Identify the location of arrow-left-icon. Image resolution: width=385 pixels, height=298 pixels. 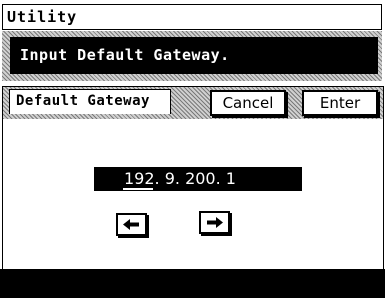
(131, 224).